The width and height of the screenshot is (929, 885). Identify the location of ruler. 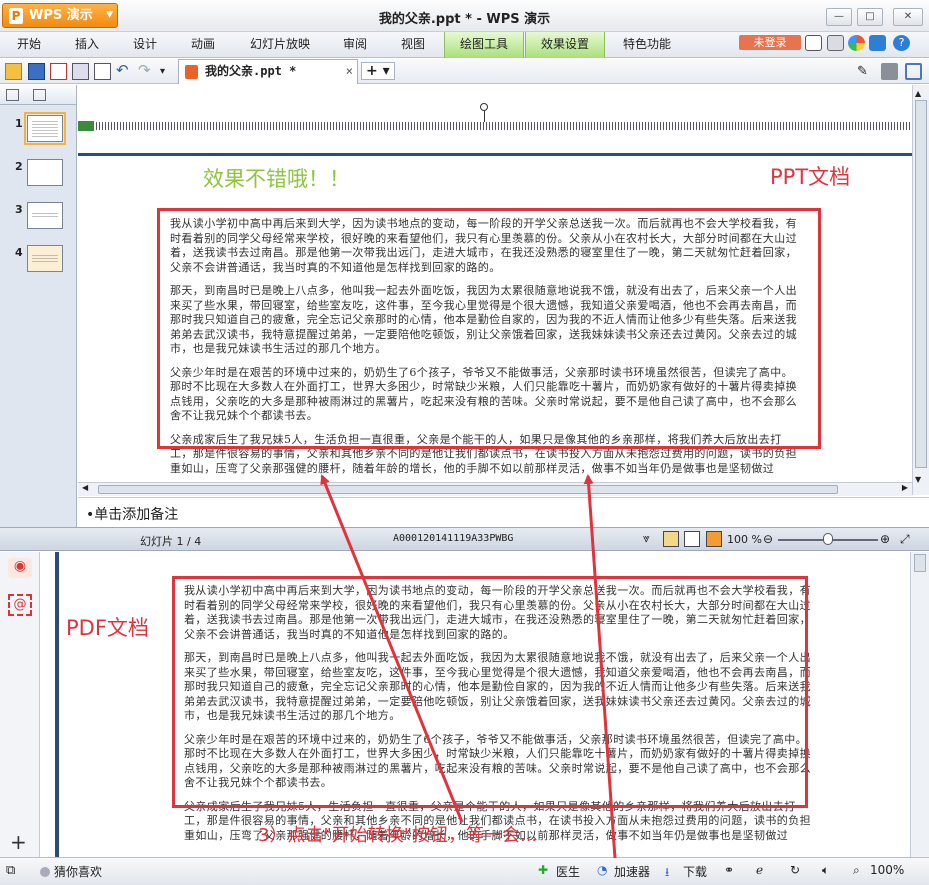
(495, 121).